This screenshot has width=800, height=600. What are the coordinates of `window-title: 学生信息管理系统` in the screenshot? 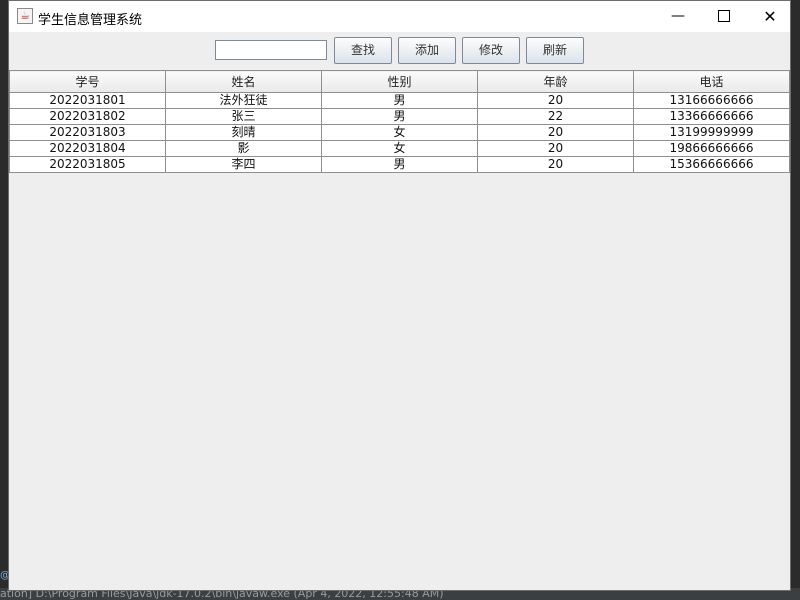 It's located at (90, 20).